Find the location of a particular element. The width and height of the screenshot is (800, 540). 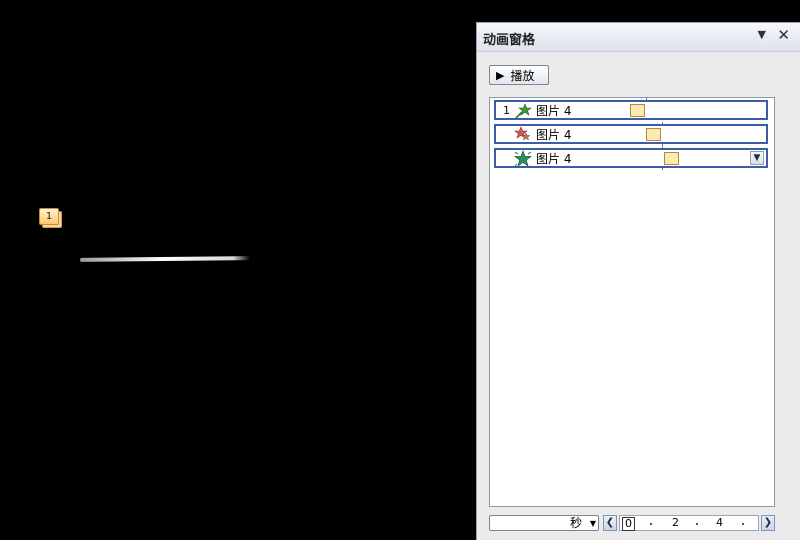

time-scale: 0 2 4 is located at coordinates (689, 523).